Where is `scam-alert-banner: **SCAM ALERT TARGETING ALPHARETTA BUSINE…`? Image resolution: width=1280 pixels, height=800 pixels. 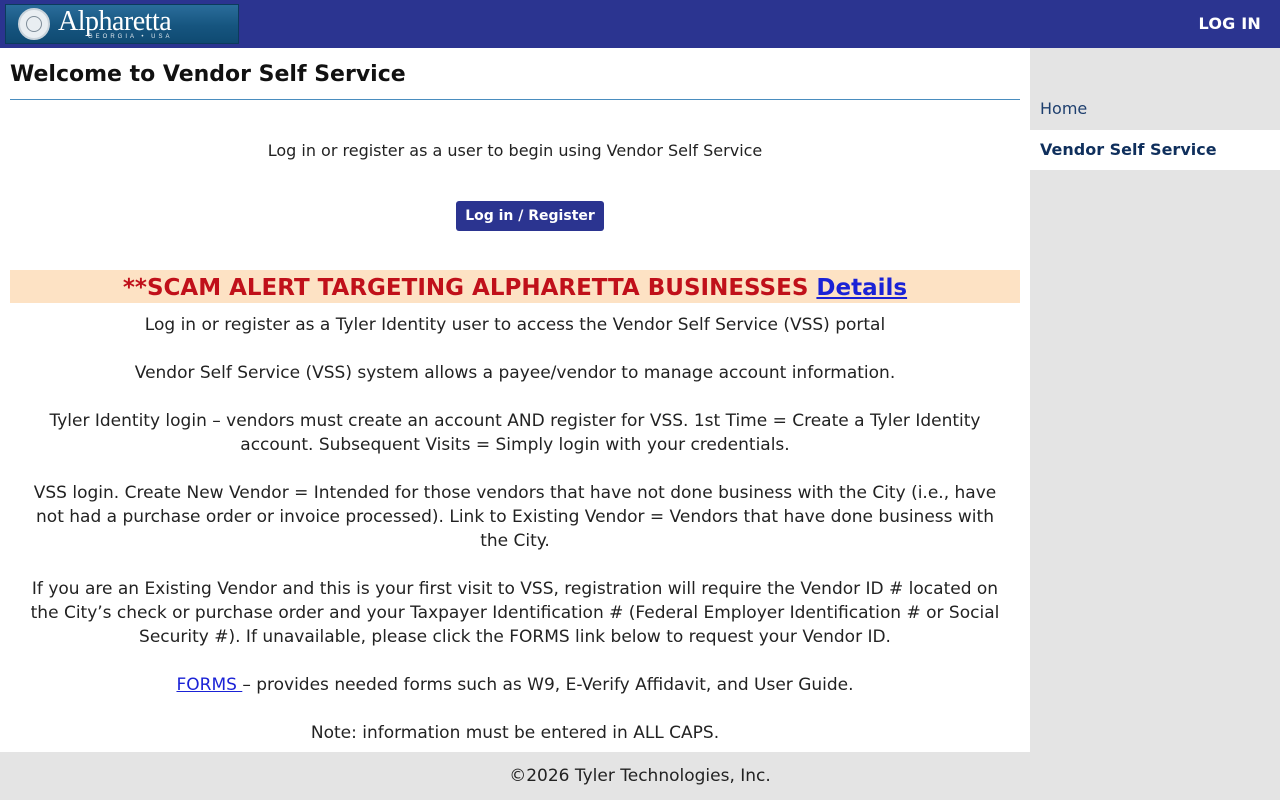 scam-alert-banner: **SCAM ALERT TARGETING ALPHARETTA BUSINE… is located at coordinates (515, 286).